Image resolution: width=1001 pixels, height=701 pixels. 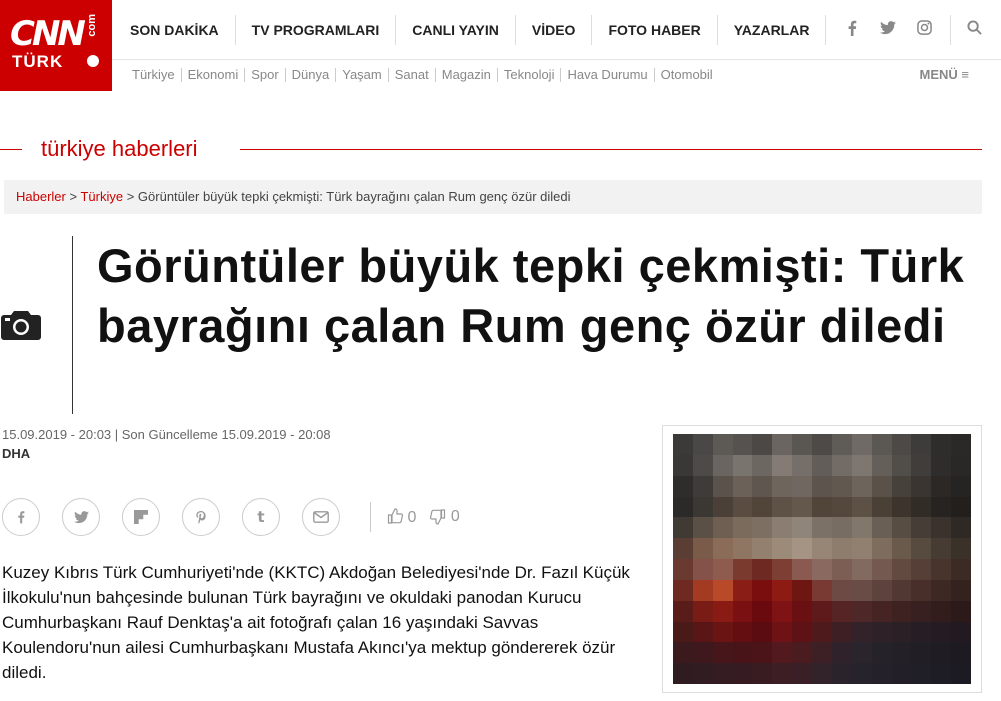 What do you see at coordinates (412, 75) in the screenshot?
I see `subnav-sanat: Sanat` at bounding box center [412, 75].